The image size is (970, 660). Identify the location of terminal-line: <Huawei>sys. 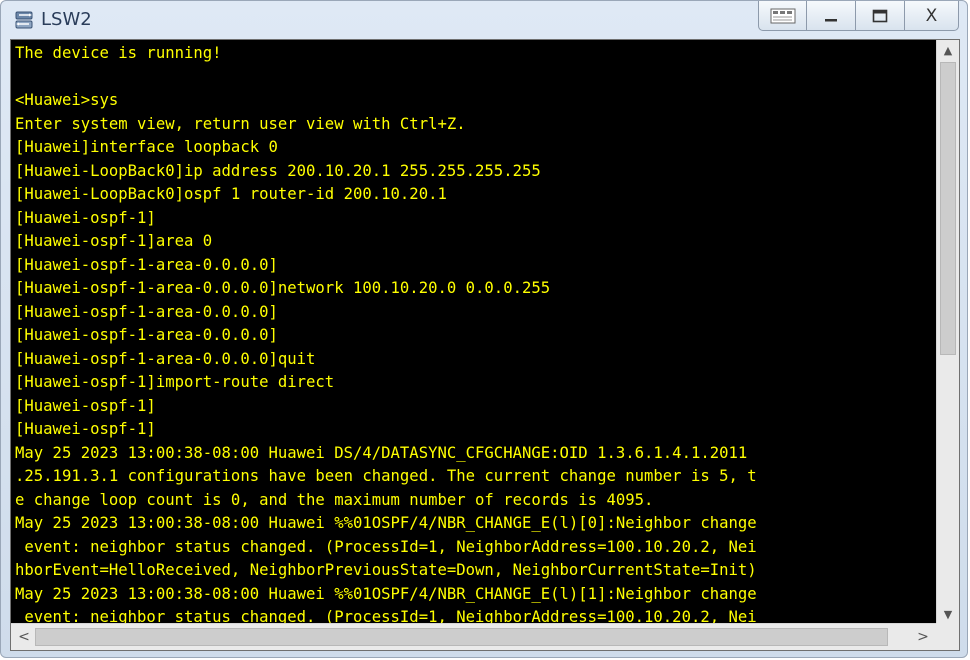
(67, 100).